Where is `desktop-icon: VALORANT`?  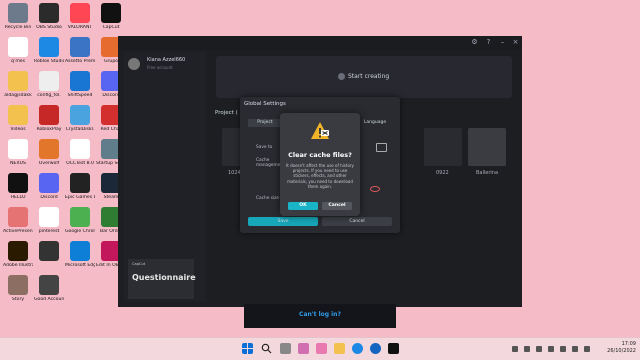 desktop-icon: VALORANT is located at coordinates (80, 16).